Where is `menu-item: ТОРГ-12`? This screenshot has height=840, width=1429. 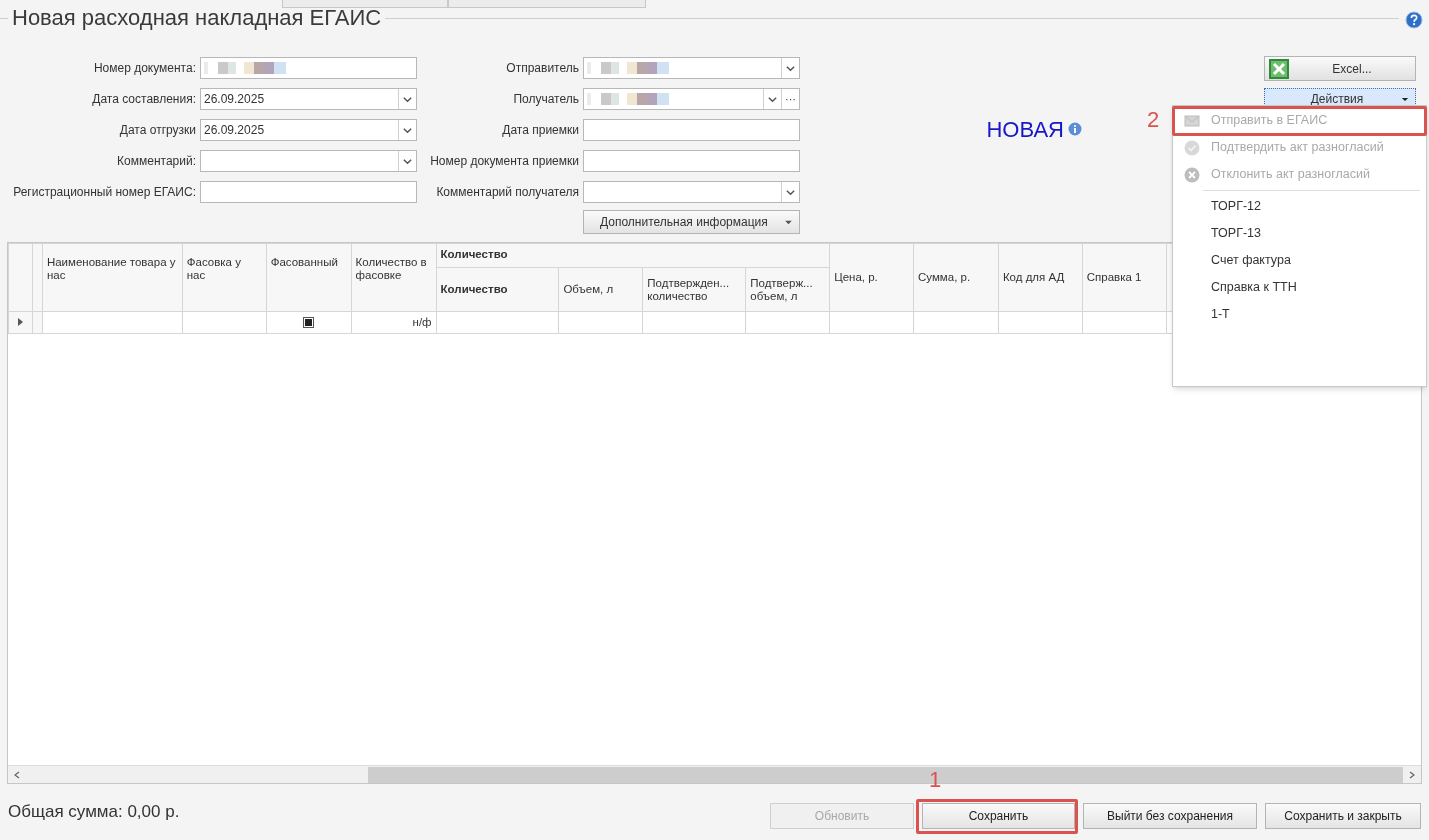
menu-item: ТОРГ-12 is located at coordinates (1299, 206).